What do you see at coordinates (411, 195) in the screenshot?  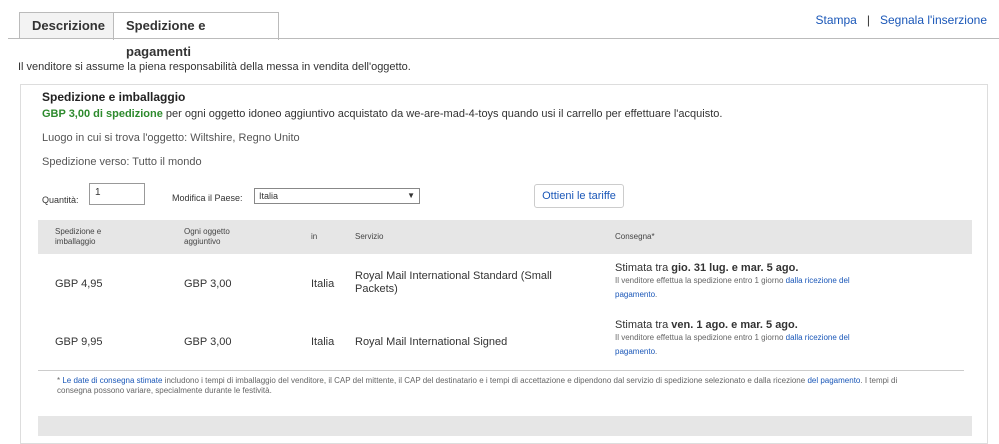 I see `chevron-down-icon: ▼` at bounding box center [411, 195].